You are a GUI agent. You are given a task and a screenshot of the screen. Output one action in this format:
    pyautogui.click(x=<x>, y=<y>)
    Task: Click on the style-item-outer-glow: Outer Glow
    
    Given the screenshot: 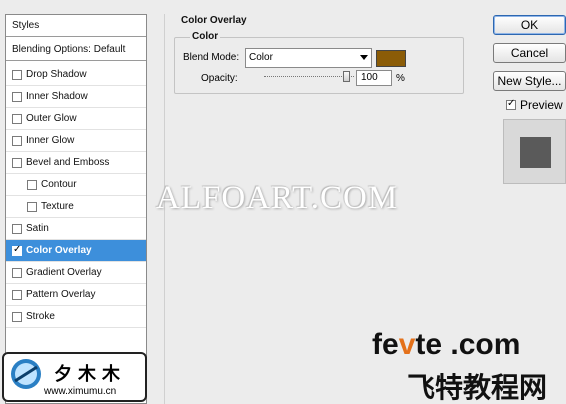 What is the action you would take?
    pyautogui.click(x=76, y=119)
    